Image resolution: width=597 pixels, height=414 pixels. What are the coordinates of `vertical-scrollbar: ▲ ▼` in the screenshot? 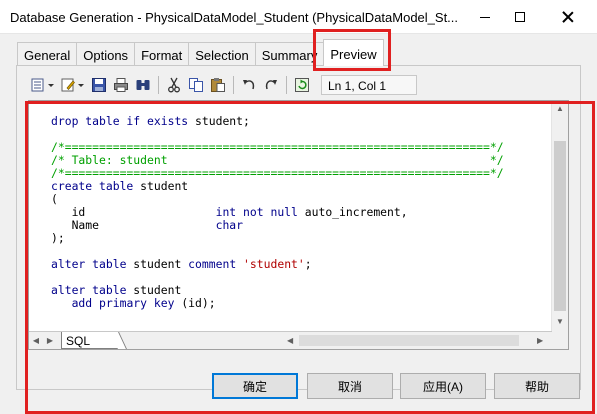 It's located at (559, 225).